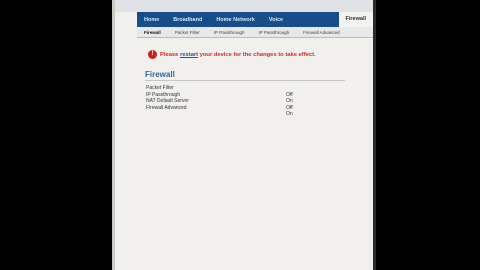  What do you see at coordinates (187, 32) in the screenshot?
I see `subtab-packet-filter: Packet Filter` at bounding box center [187, 32].